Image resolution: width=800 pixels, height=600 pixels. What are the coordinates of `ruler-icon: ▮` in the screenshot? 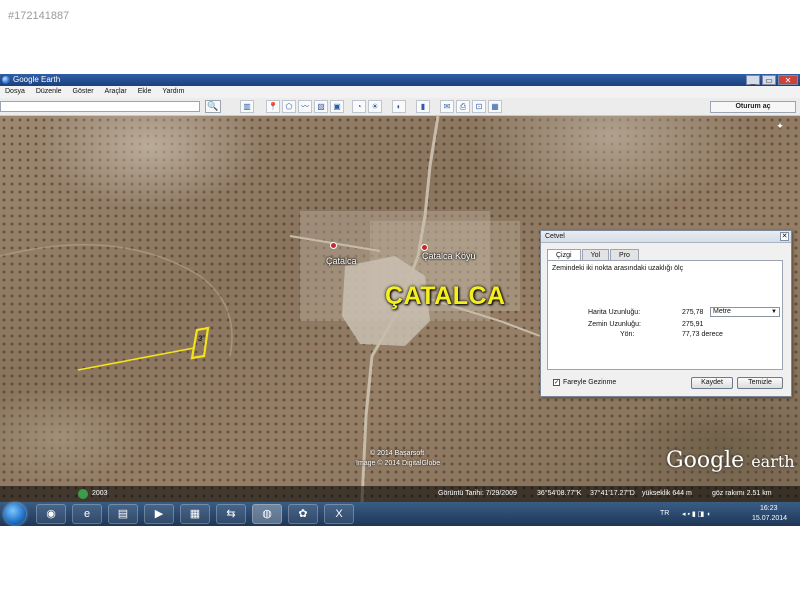 It's located at (423, 106).